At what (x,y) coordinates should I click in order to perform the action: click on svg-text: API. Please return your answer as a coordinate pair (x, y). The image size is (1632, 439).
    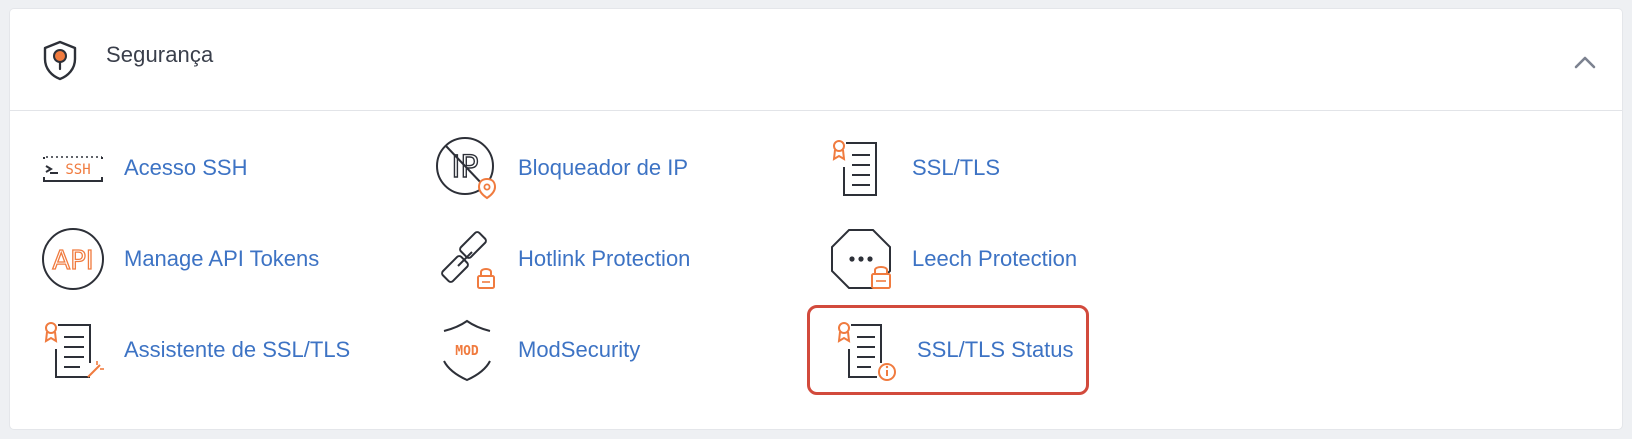
    Looking at the image, I should click on (72, 261).